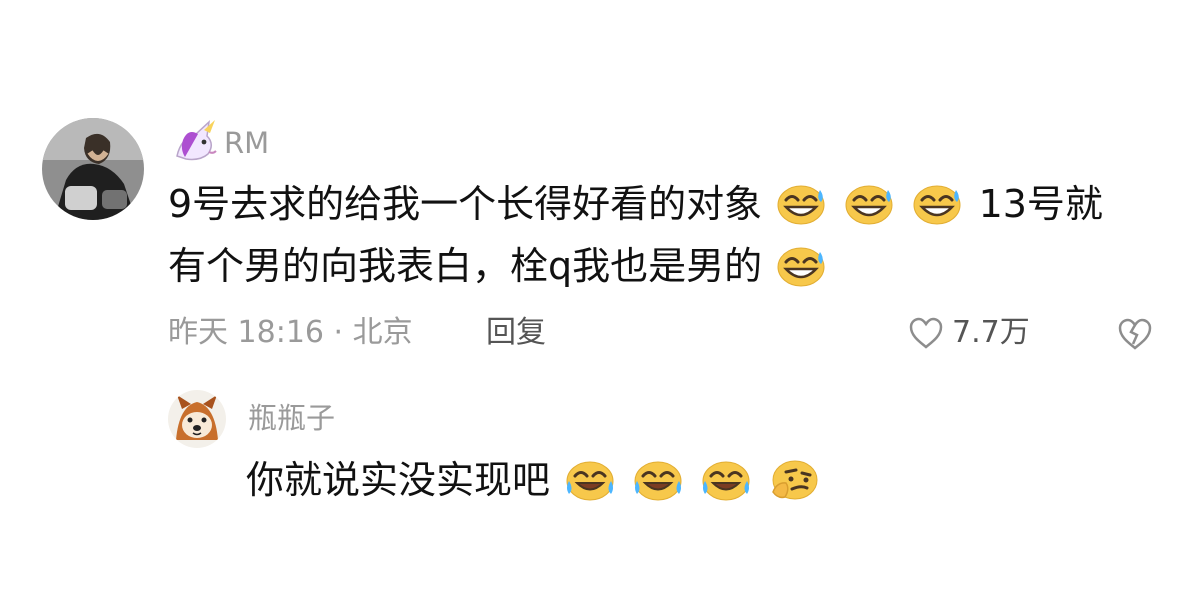 The width and height of the screenshot is (1200, 600). Describe the element at coordinates (1135, 334) in the screenshot. I see `broken-heart-icon` at that location.